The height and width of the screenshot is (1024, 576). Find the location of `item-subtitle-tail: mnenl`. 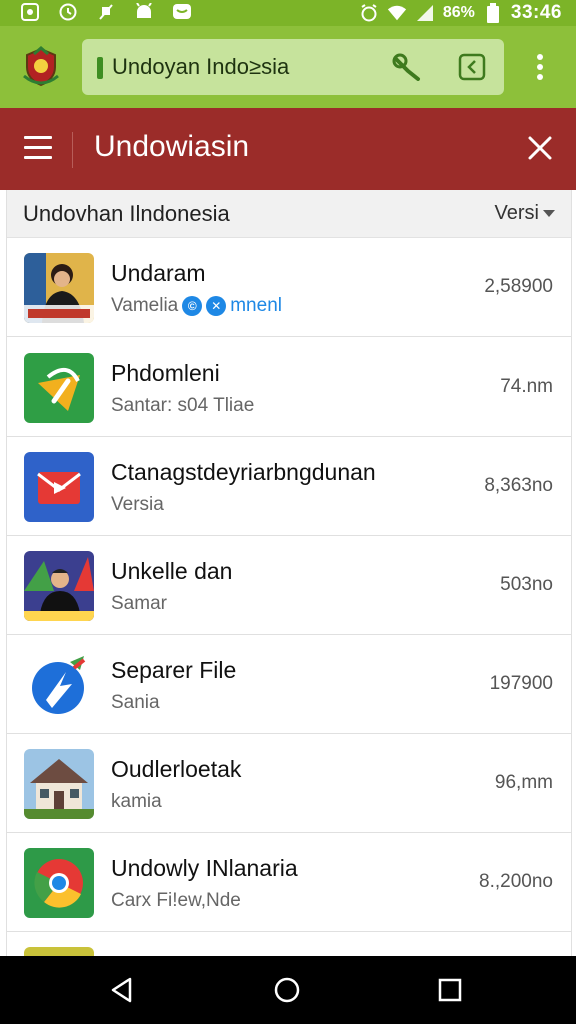

item-subtitle-tail: mnenl is located at coordinates (256, 305).